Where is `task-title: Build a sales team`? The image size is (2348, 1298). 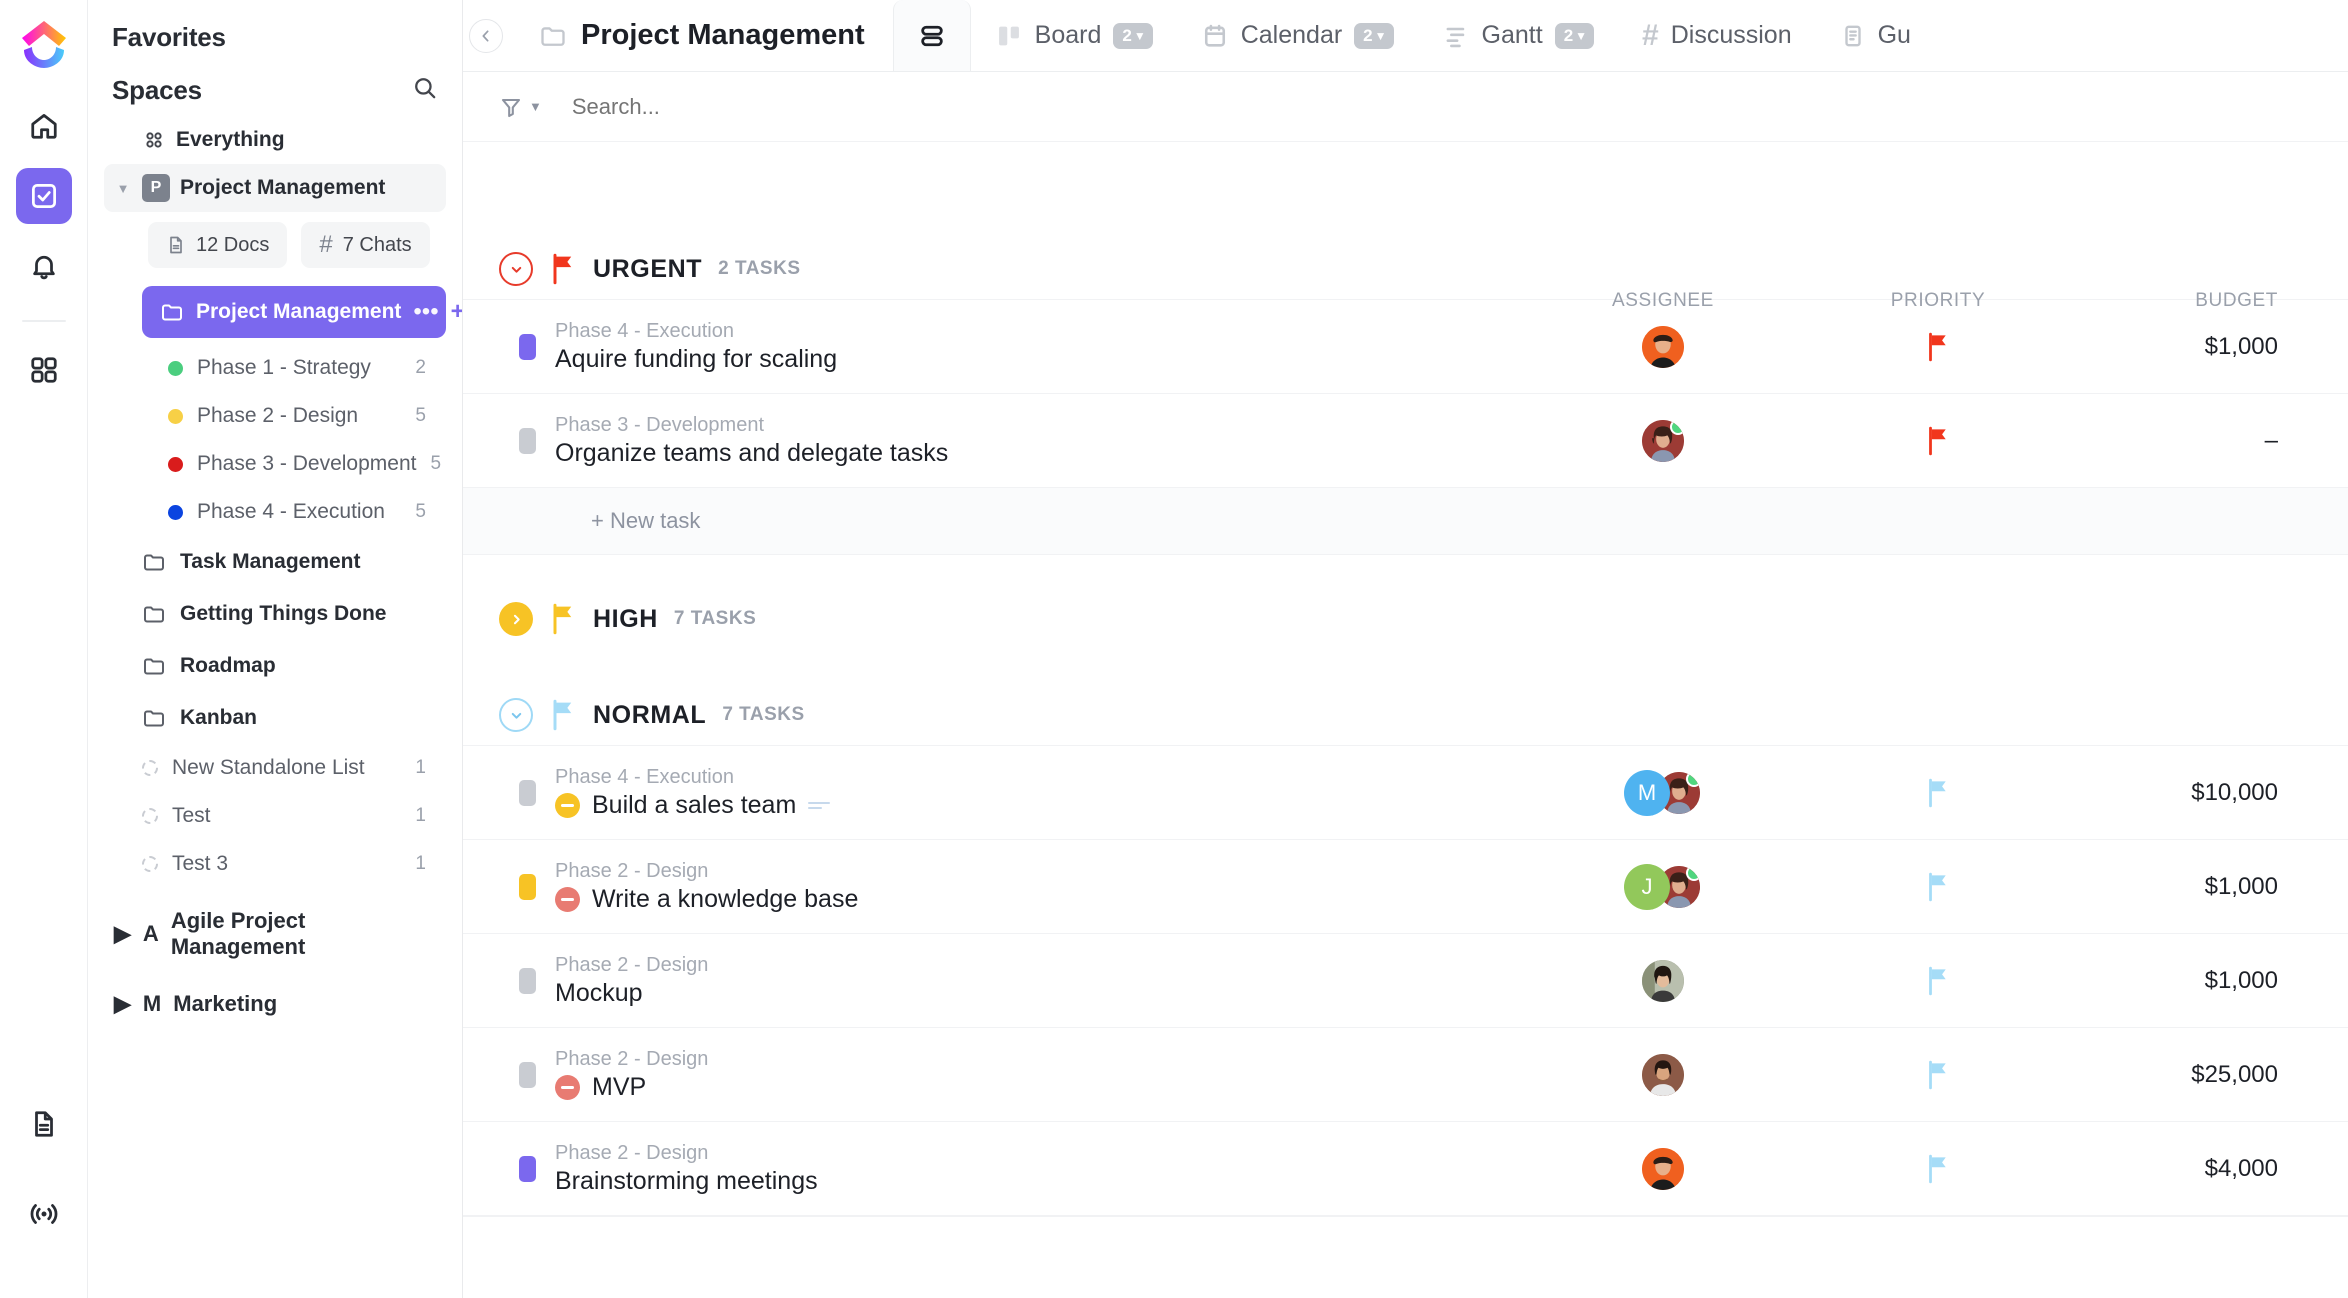
task-title: Build a sales team is located at coordinates (694, 805).